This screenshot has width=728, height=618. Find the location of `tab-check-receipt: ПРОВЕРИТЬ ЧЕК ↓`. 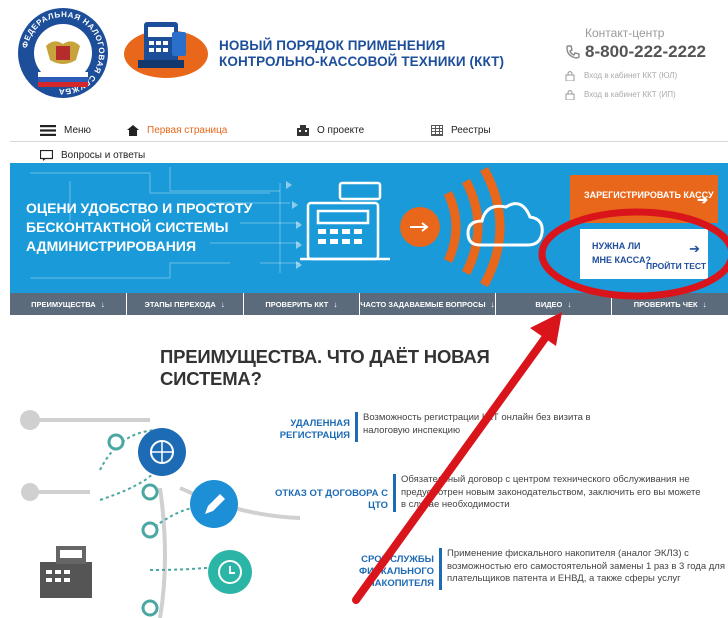

tab-check-receipt: ПРОВЕРИТЬ ЧЕК ↓ is located at coordinates (670, 304).